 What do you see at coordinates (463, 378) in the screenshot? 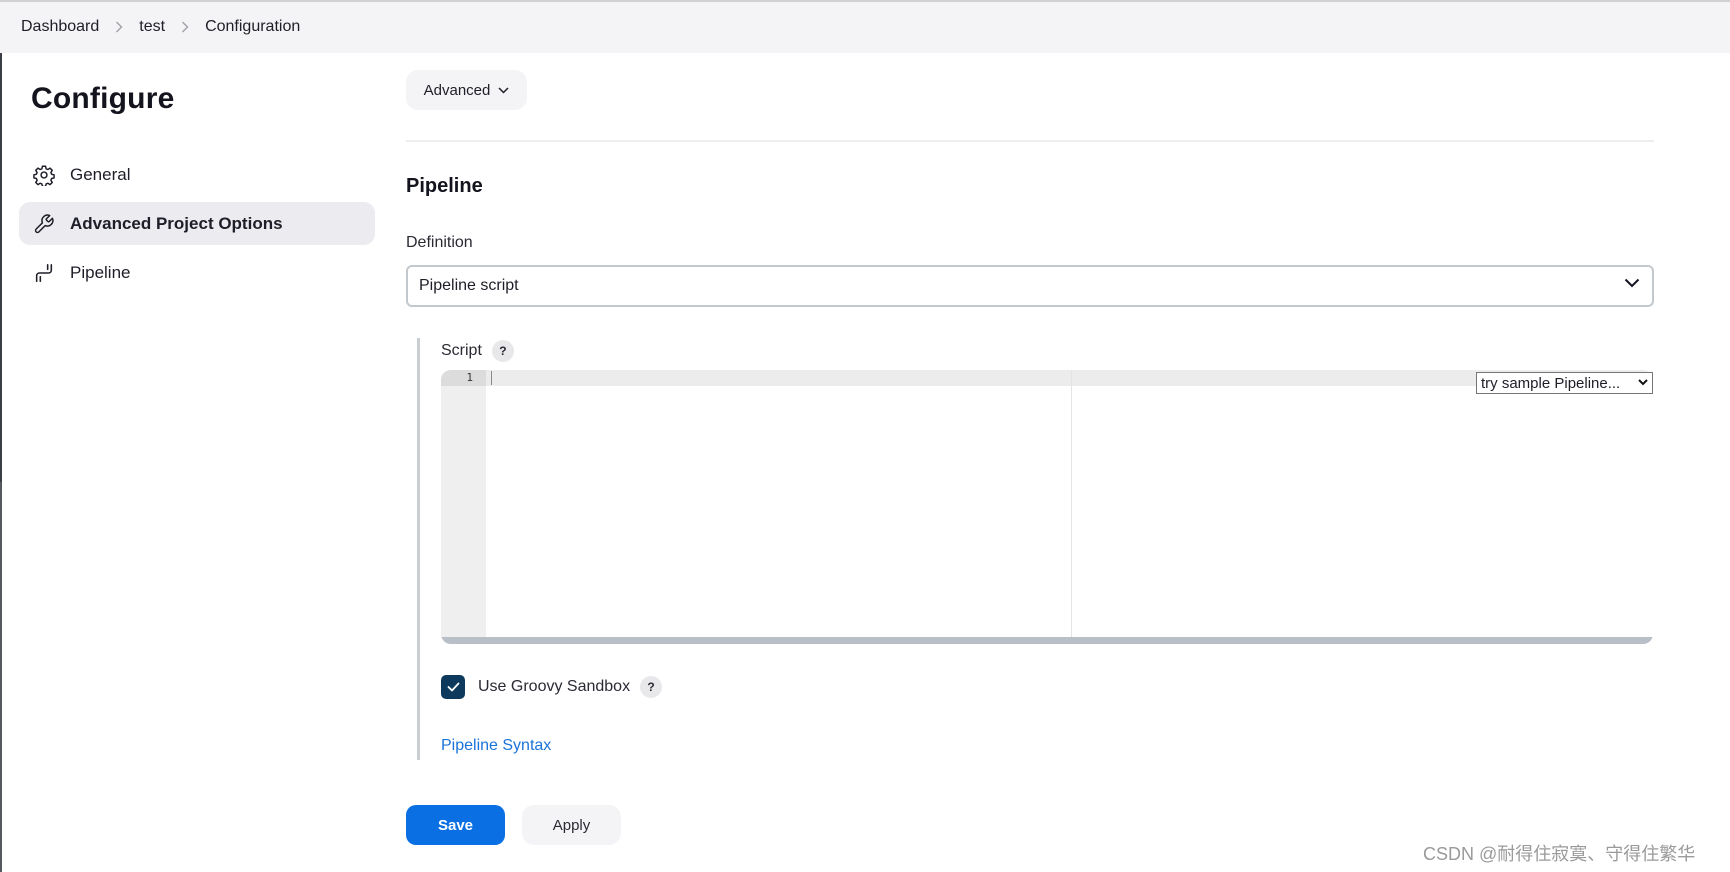
I see `gutter-active-line` at bounding box center [463, 378].